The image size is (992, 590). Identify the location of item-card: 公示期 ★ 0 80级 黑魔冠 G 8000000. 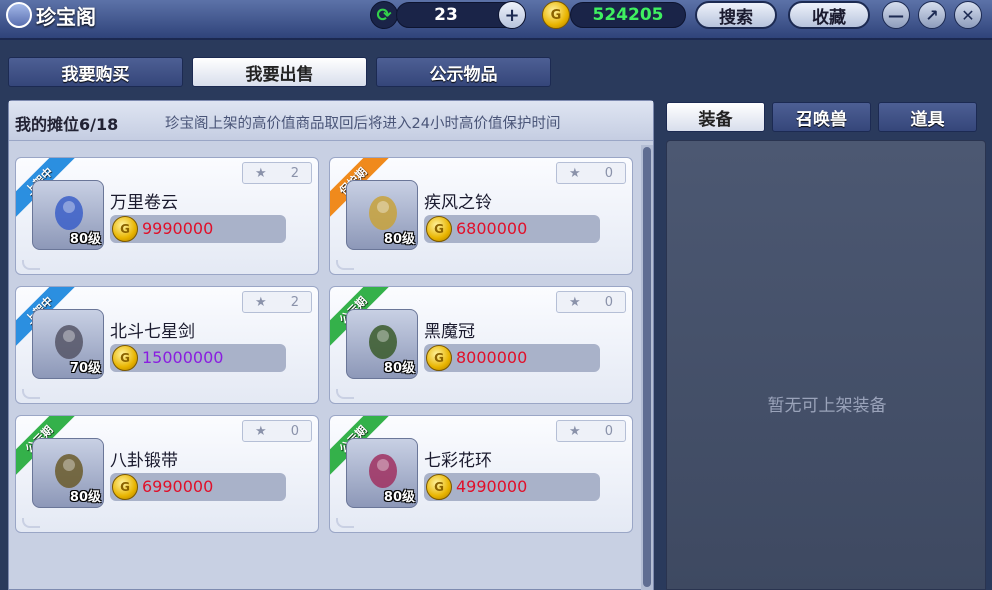
(481, 345).